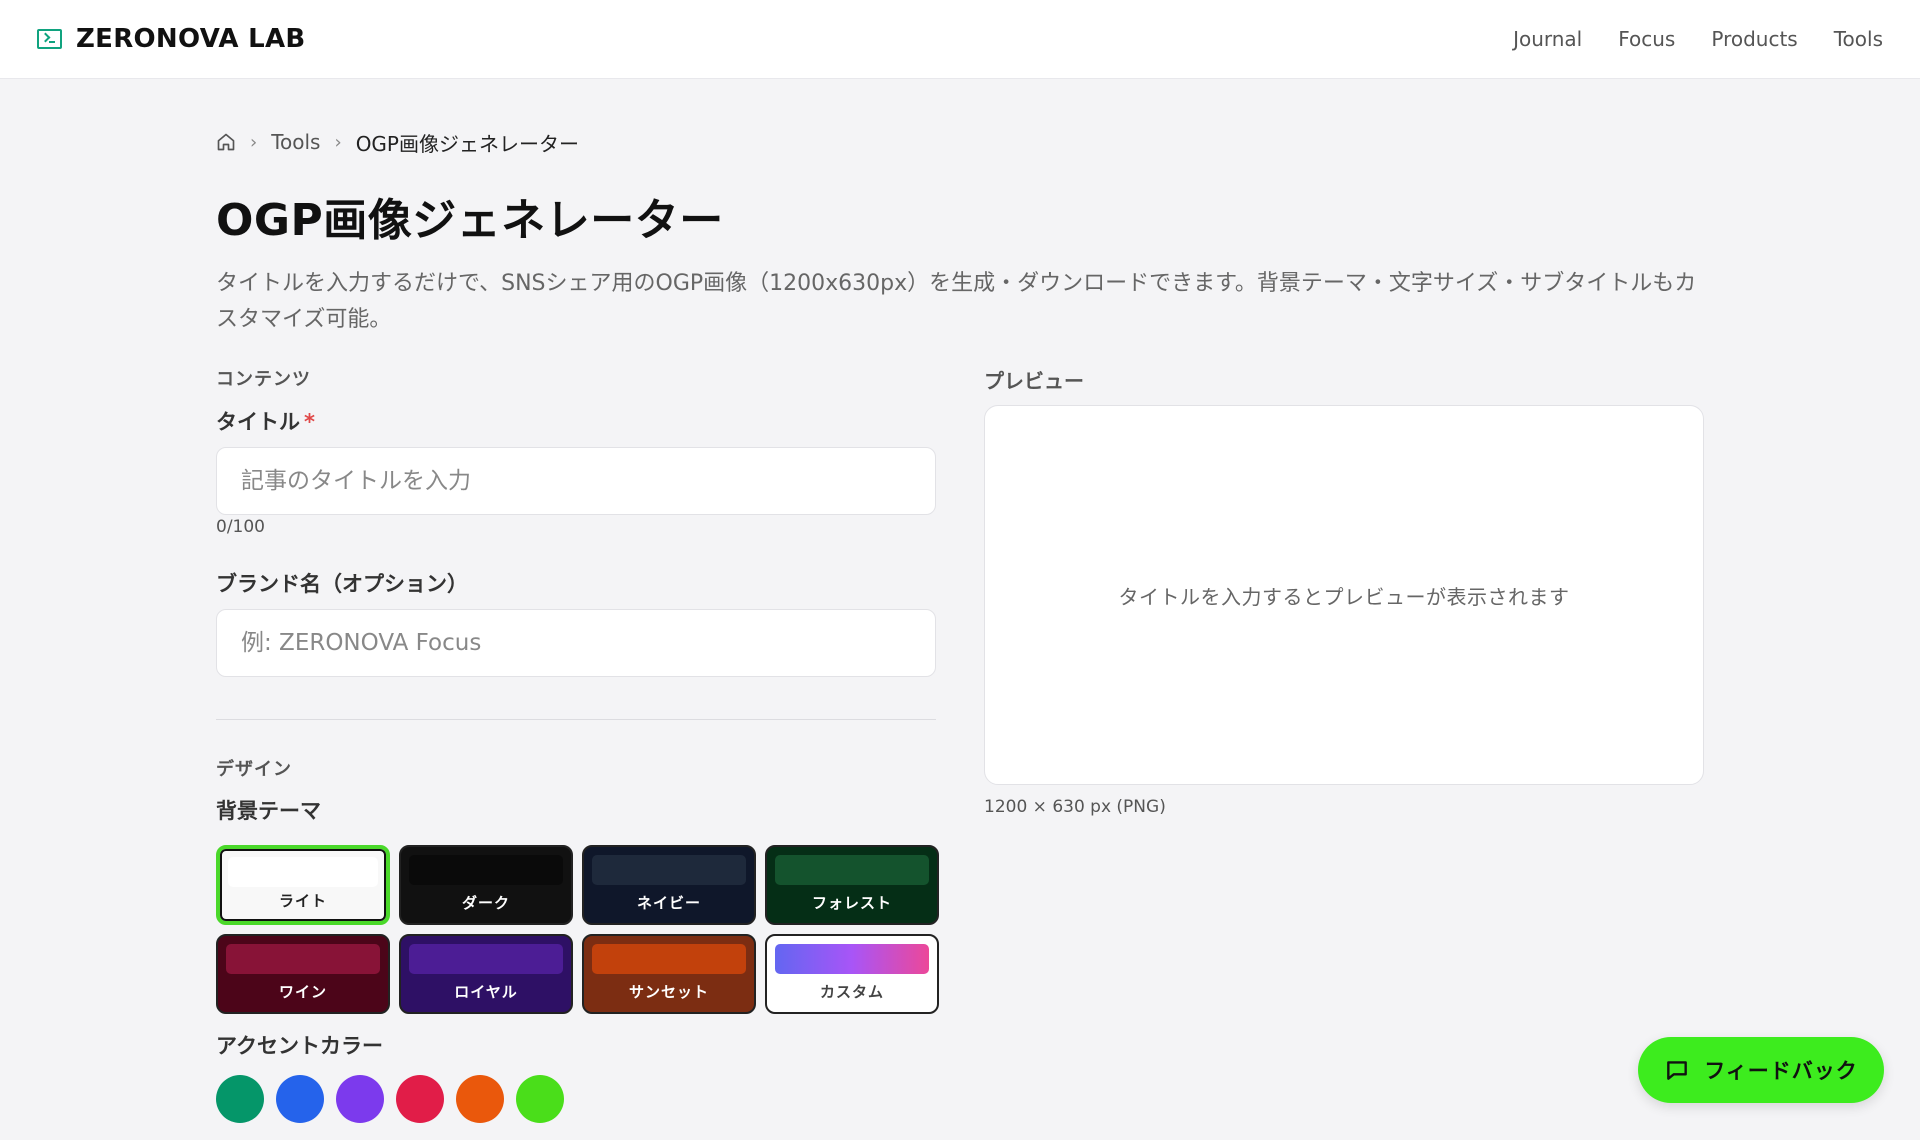 The height and width of the screenshot is (1140, 1920). What do you see at coordinates (1698, 39) in the screenshot?
I see `main-nav: Journal Focus Products Tools` at bounding box center [1698, 39].